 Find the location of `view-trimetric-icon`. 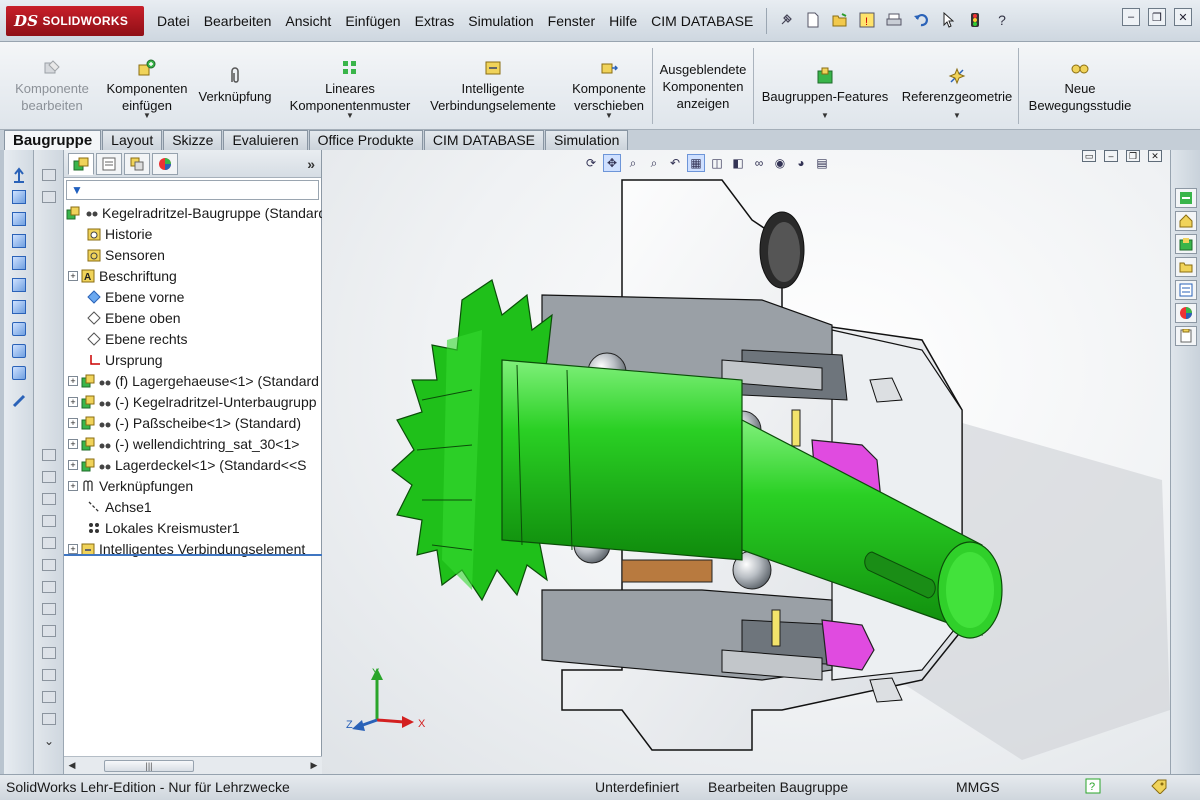

view-trimetric-icon is located at coordinates (19, 351).